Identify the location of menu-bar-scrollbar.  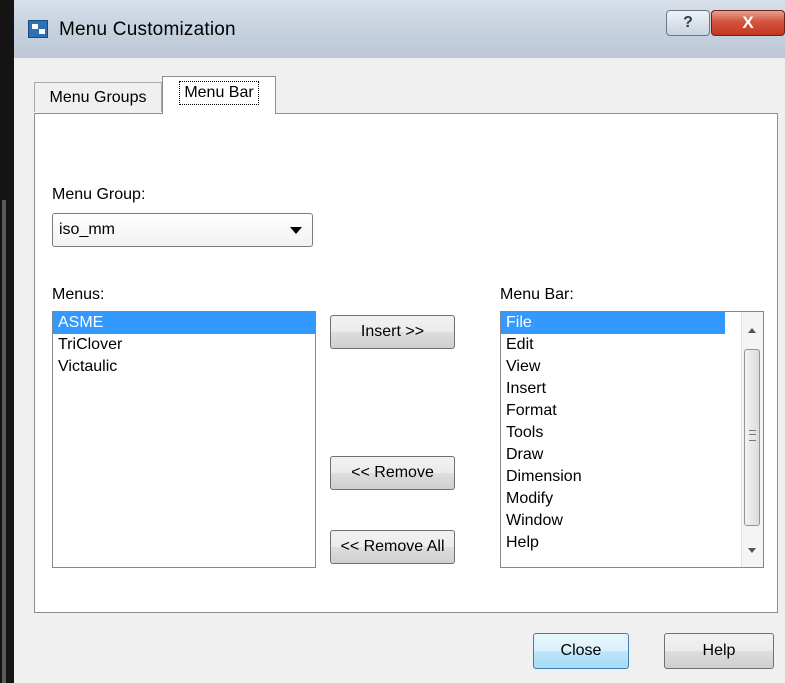
(752, 439).